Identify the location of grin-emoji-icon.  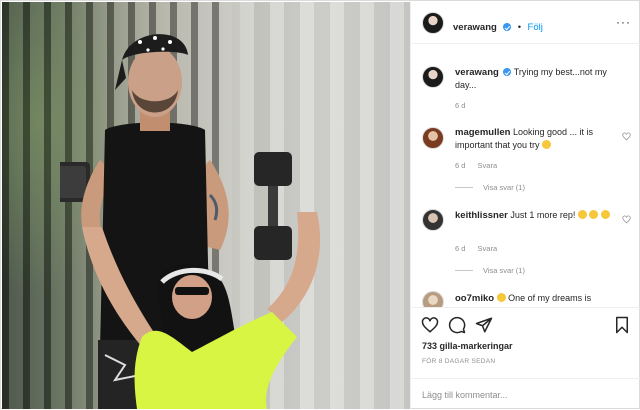
(605, 214).